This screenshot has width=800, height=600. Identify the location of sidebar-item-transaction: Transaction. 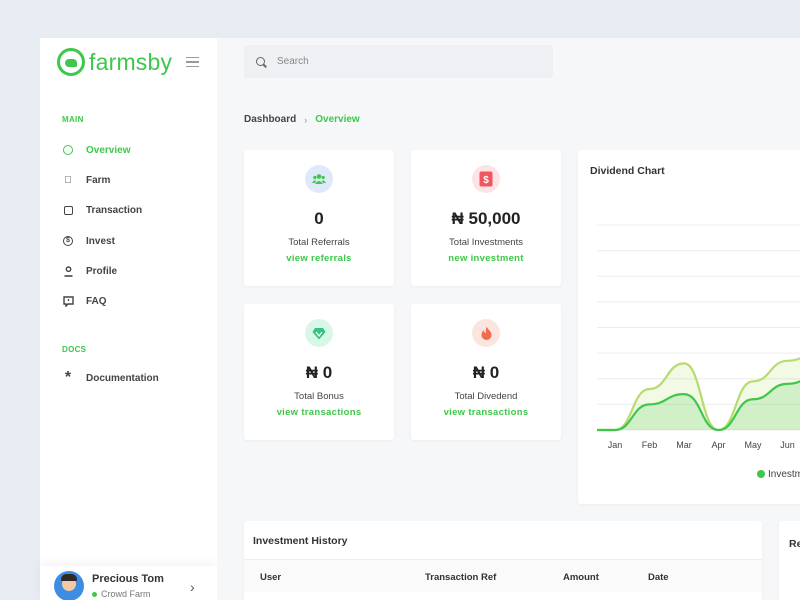
(102, 210).